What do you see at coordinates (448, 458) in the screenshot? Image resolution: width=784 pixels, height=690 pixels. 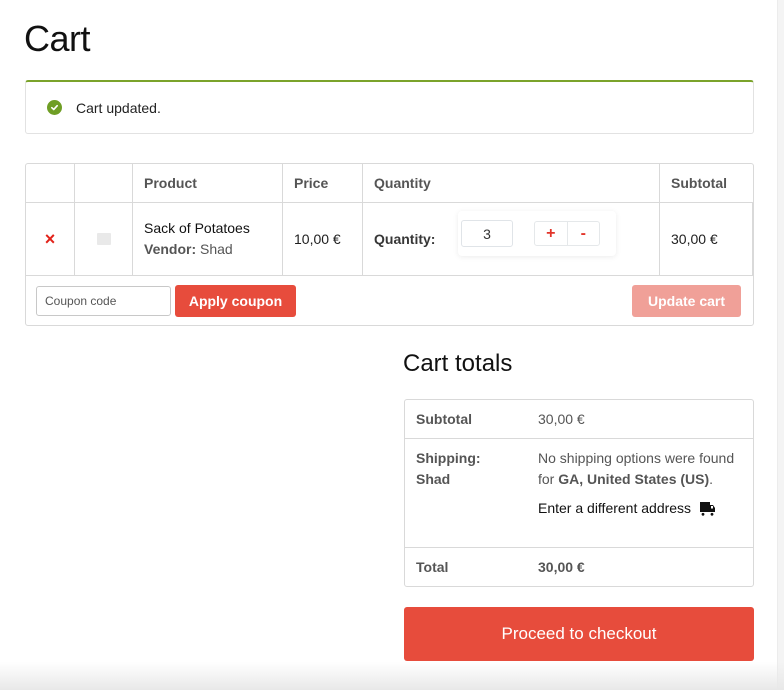 I see `shipping-label-text: Shipping:` at bounding box center [448, 458].